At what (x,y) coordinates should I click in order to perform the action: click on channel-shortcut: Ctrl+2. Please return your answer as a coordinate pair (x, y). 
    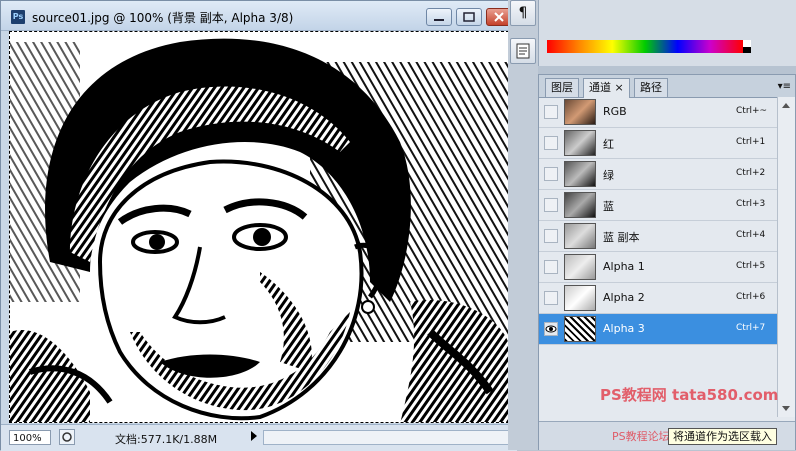
    Looking at the image, I should click on (751, 173).